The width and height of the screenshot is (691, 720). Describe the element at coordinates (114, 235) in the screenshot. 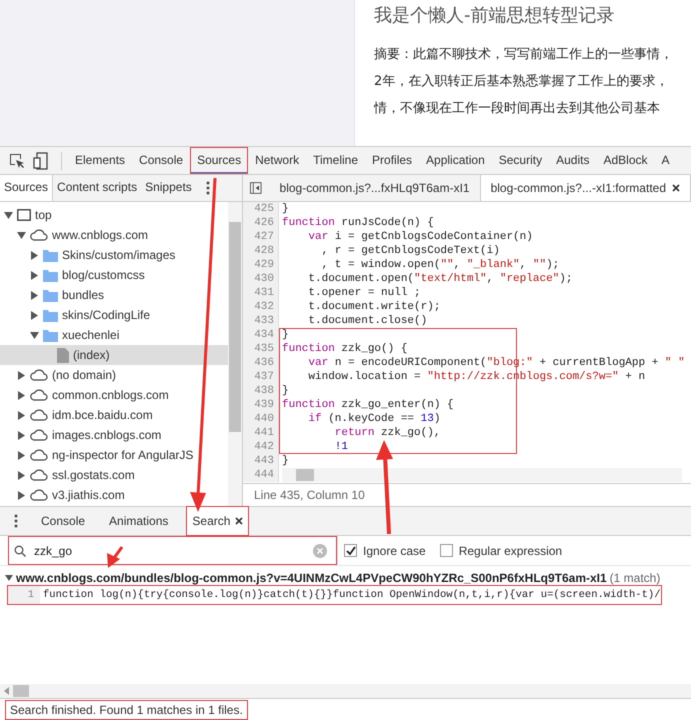

I see `tree-item: www.cnblogs.com` at that location.